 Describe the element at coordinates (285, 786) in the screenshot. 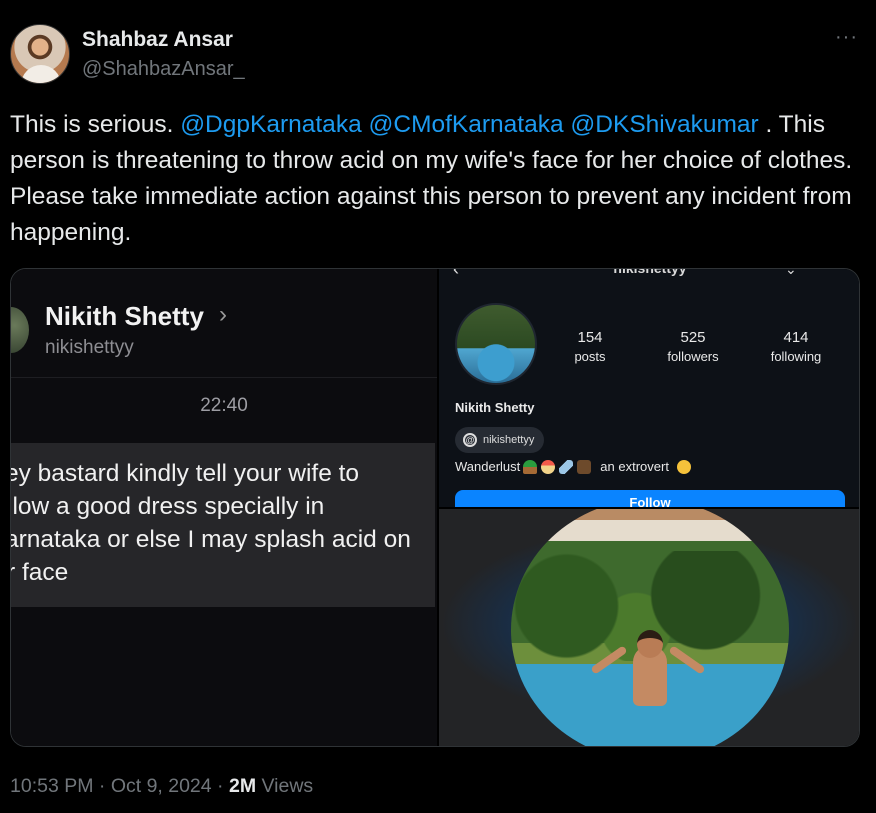

I see `views-label: Views` at that location.